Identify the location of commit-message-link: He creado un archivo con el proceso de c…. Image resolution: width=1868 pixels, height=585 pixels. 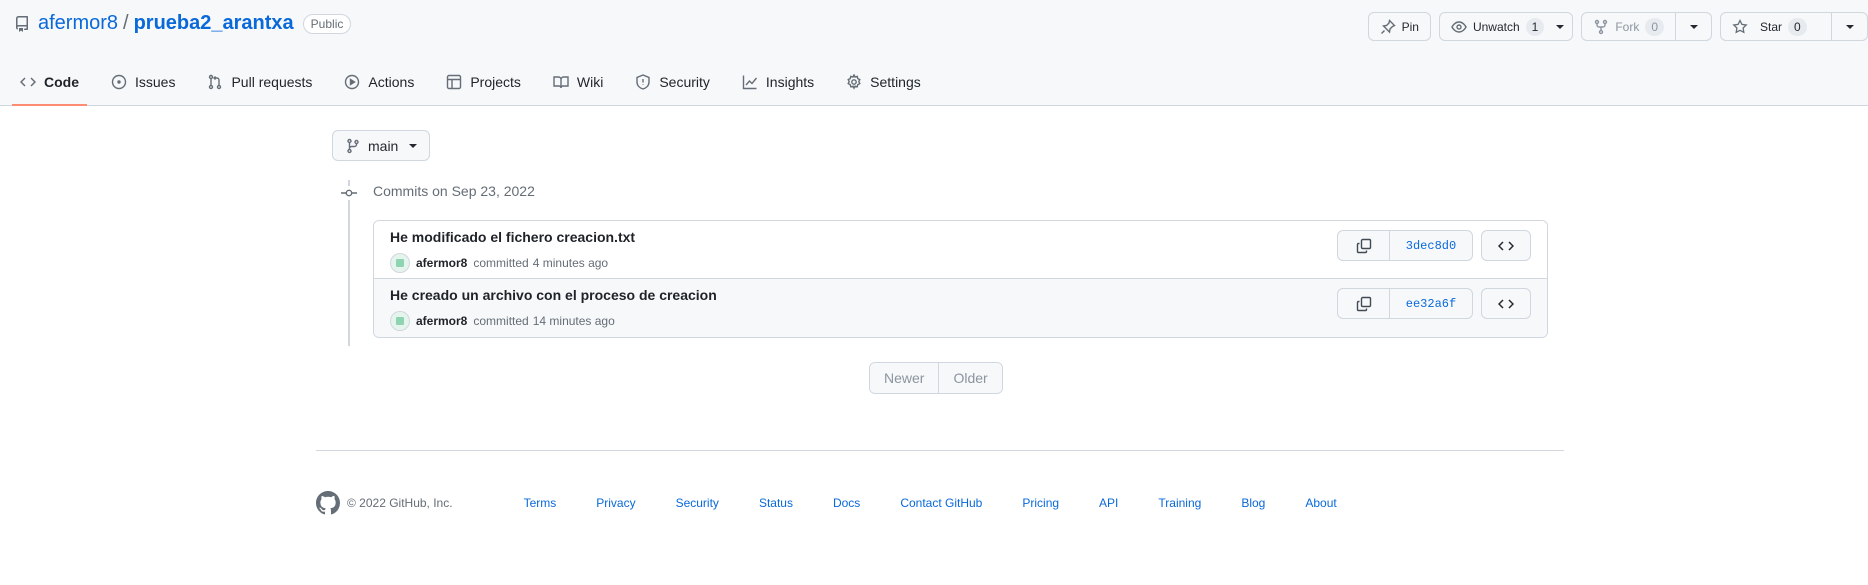
(553, 295).